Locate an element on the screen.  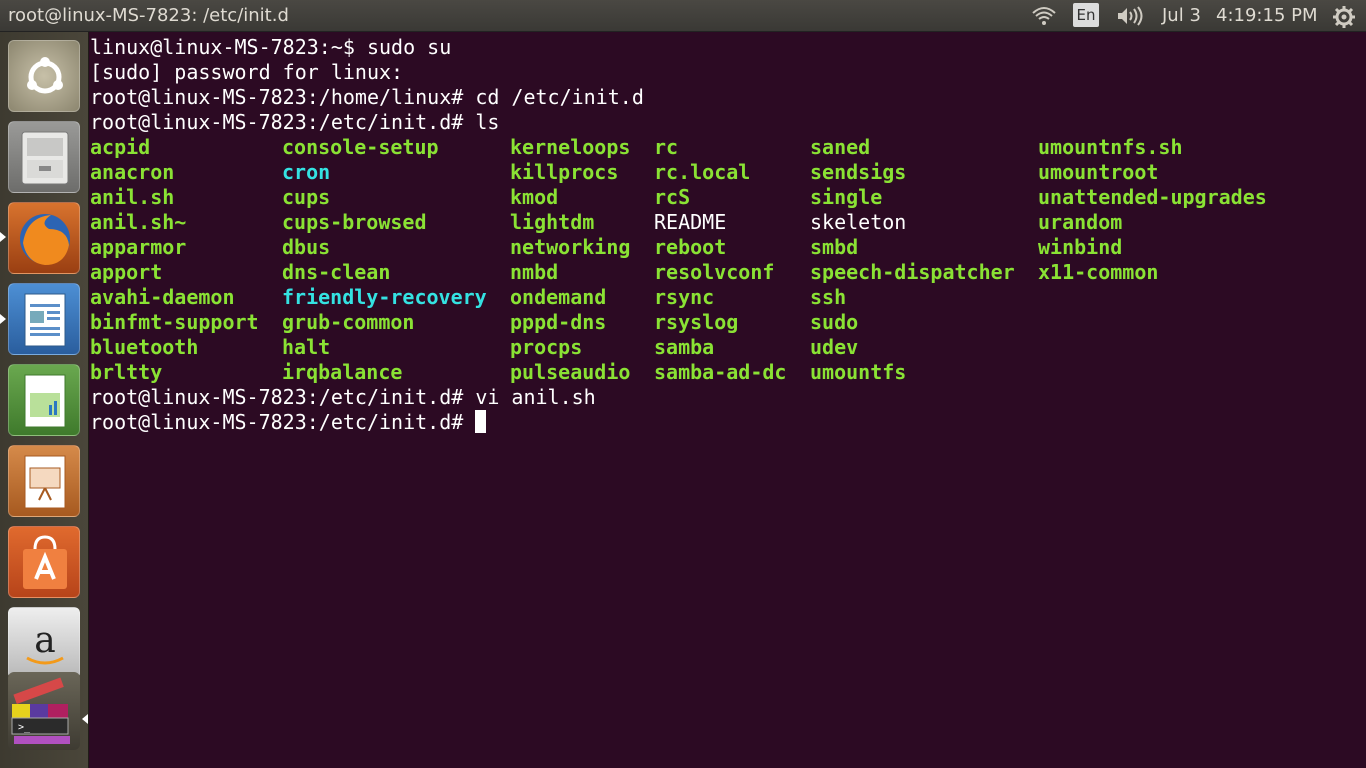
panel-clock: 4:19:15 PM is located at coordinates (1267, 15).